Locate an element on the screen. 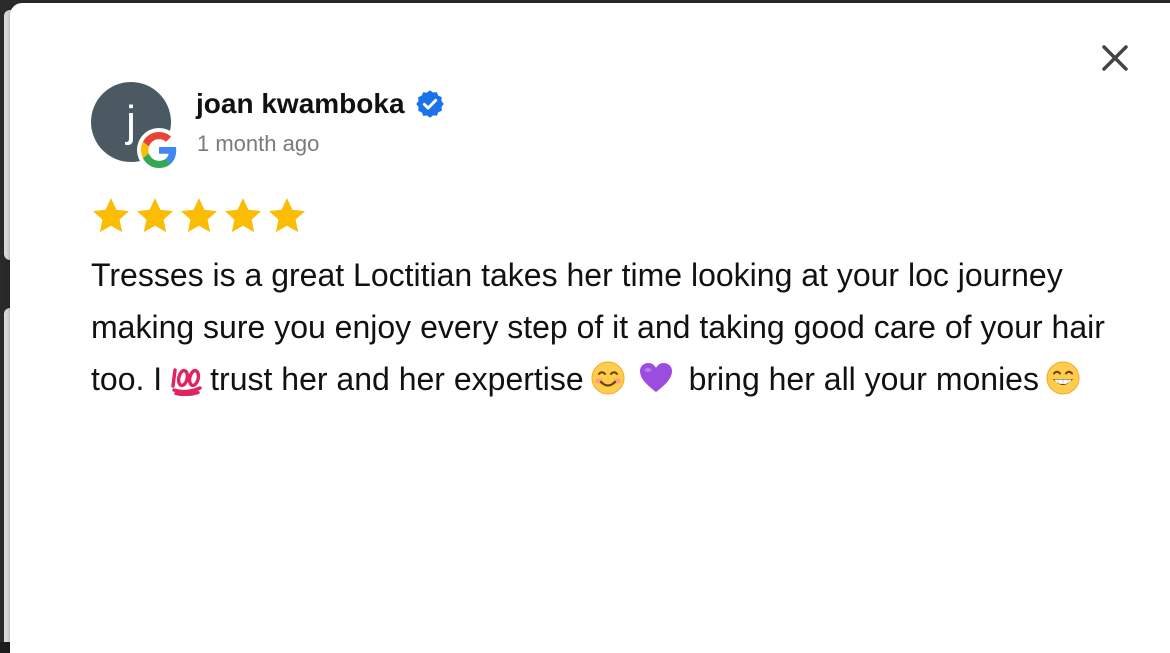 Image resolution: width=1170 pixels, height=653 pixels. close-icon is located at coordinates (1115, 58).